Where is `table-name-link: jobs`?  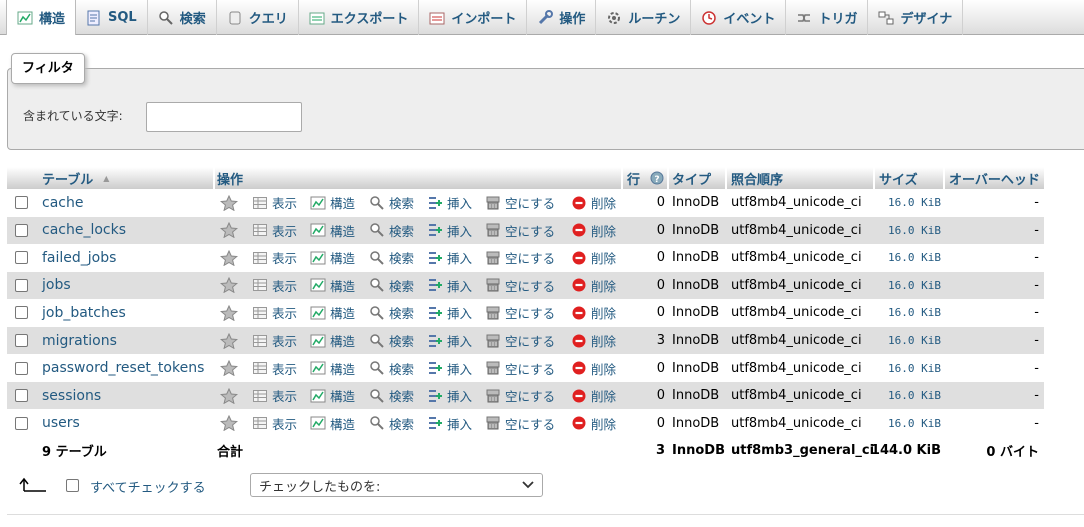
table-name-link: jobs is located at coordinates (56, 285).